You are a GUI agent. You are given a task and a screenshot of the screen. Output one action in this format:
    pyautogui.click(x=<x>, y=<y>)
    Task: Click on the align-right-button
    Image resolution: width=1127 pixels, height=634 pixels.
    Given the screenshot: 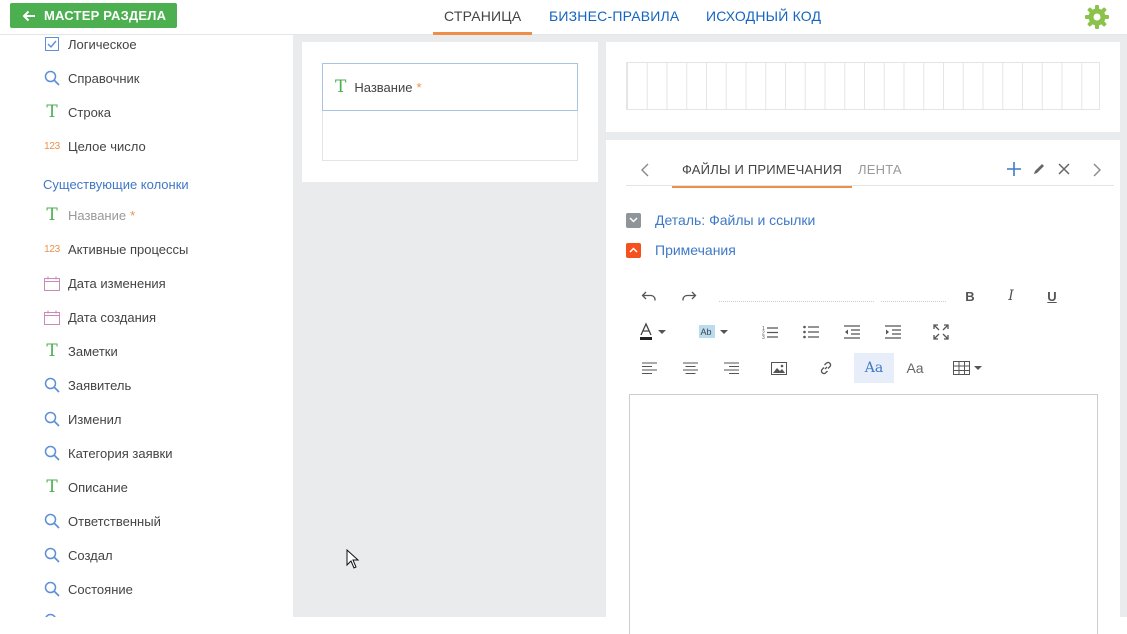 What is the action you would take?
    pyautogui.click(x=731, y=368)
    